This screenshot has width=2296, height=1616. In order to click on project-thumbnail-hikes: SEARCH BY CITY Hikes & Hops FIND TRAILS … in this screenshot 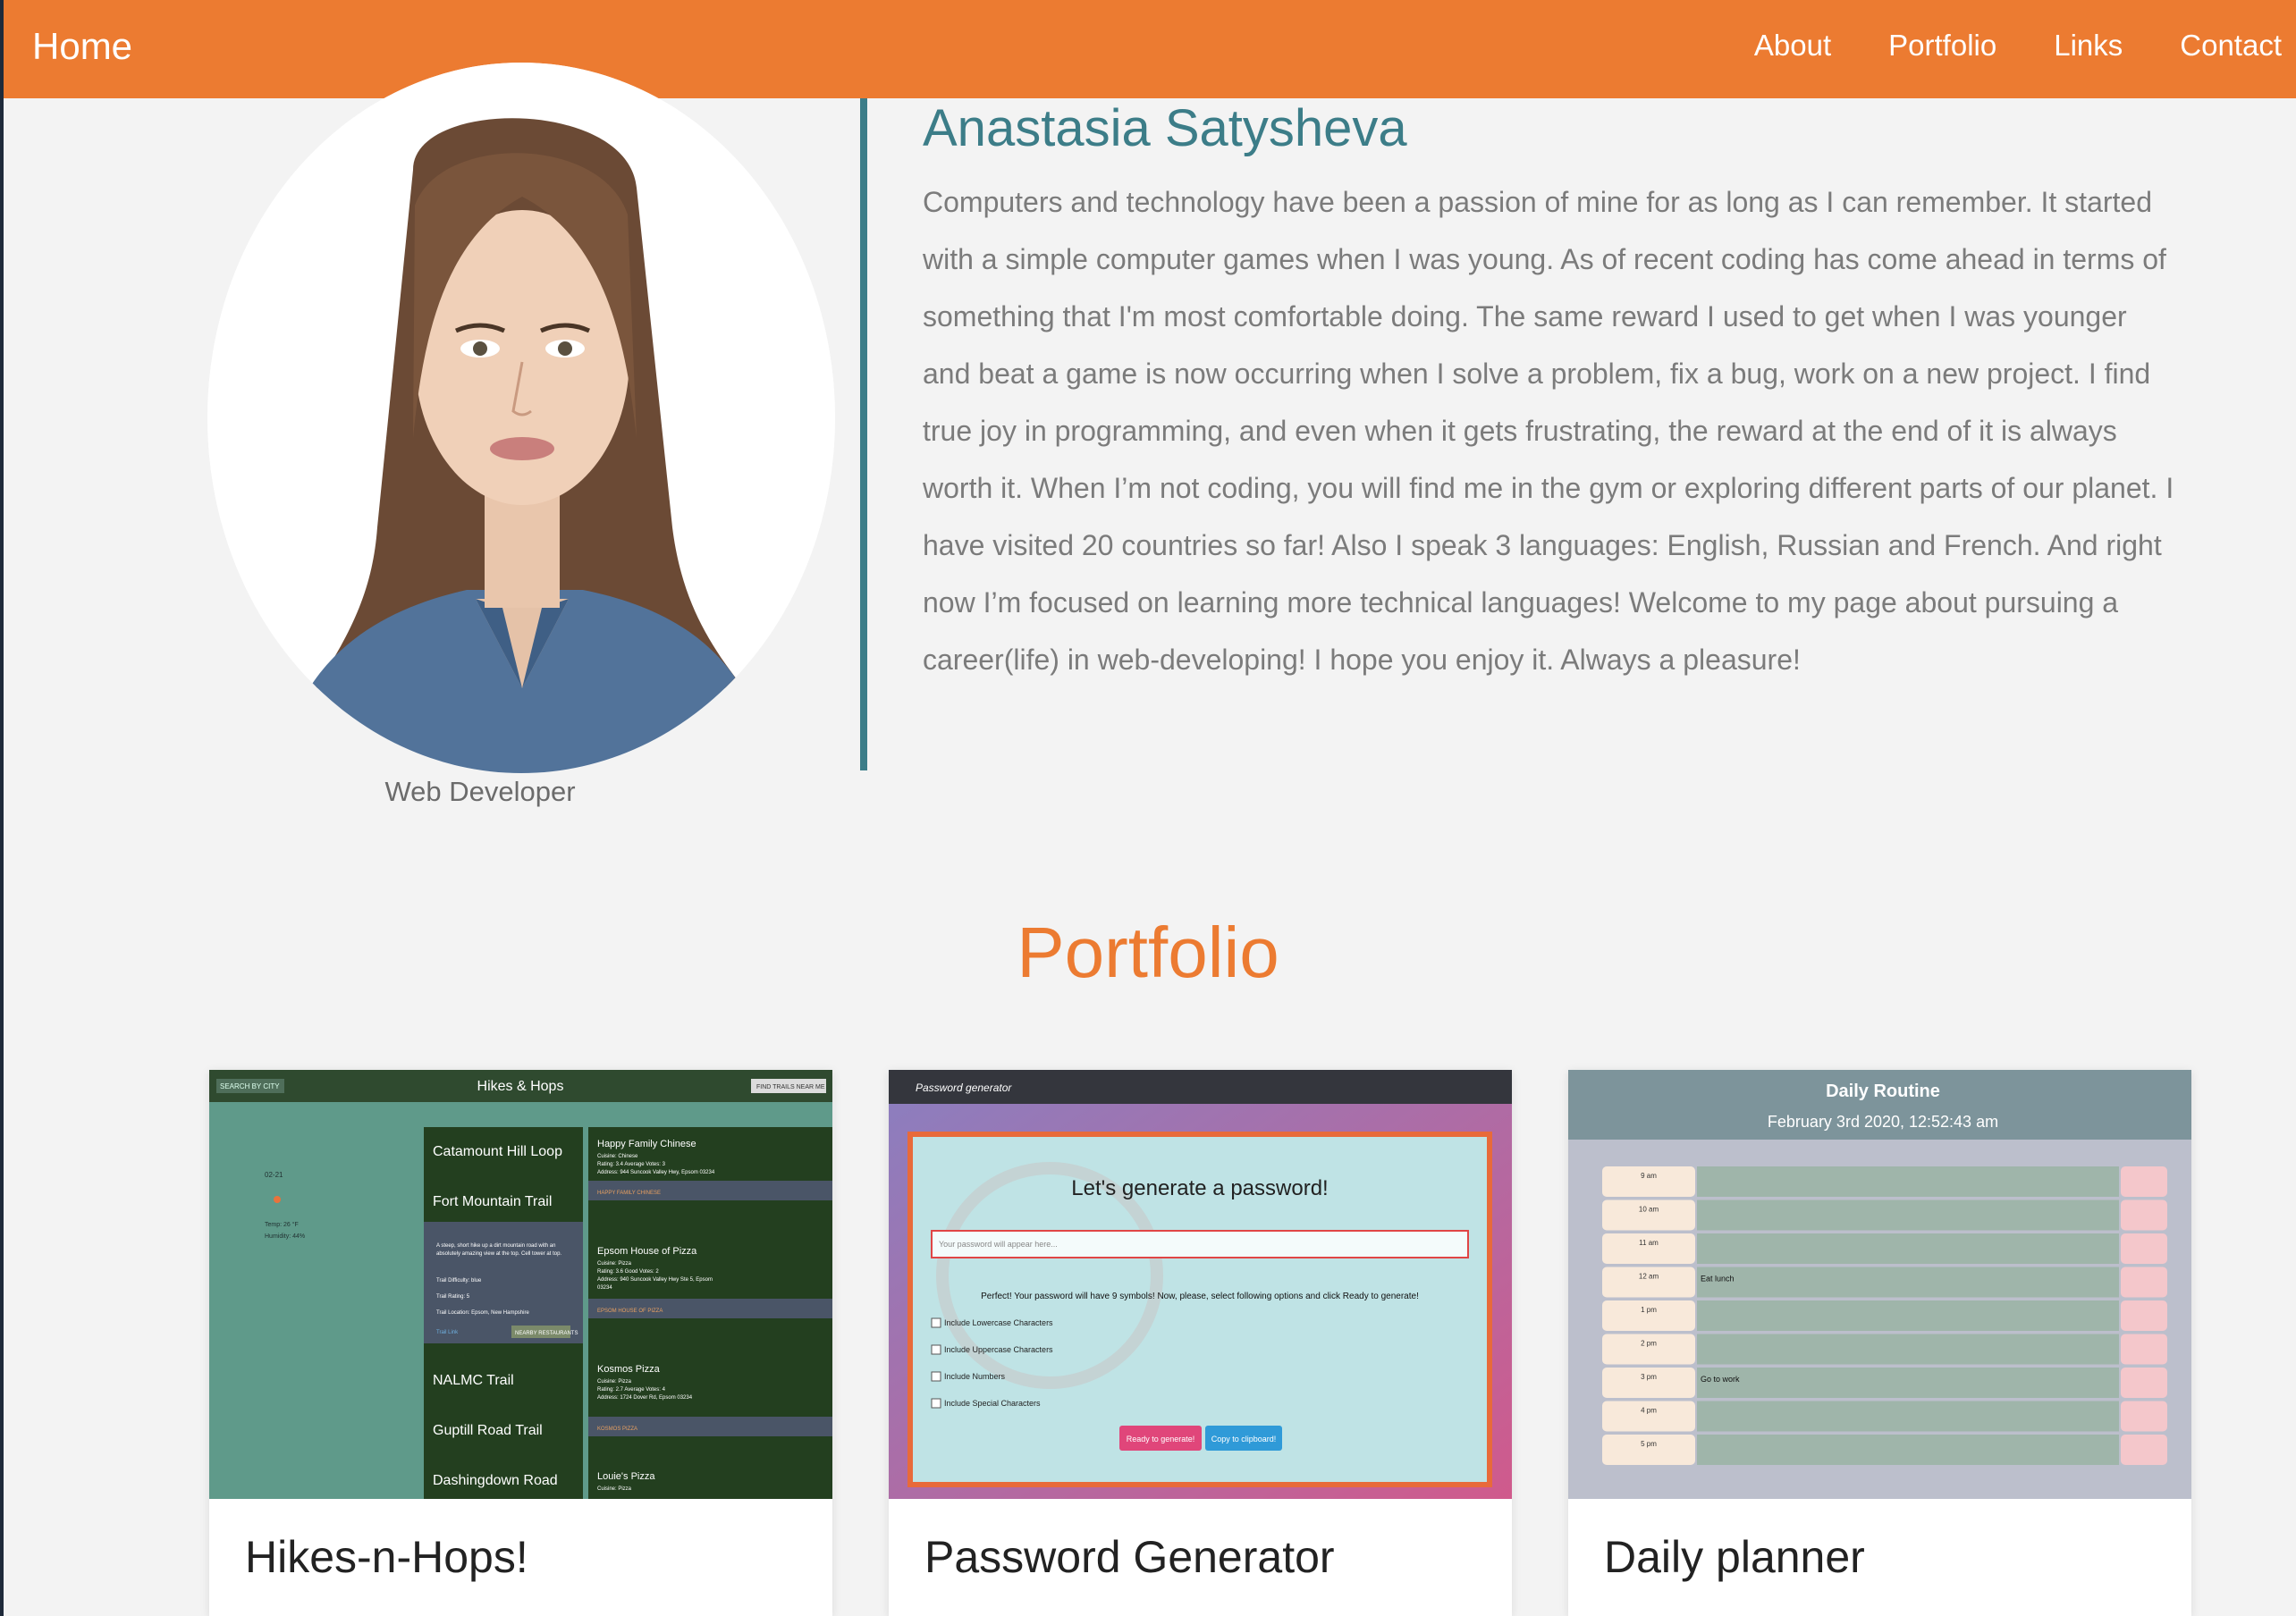, I will do `click(520, 1284)`.